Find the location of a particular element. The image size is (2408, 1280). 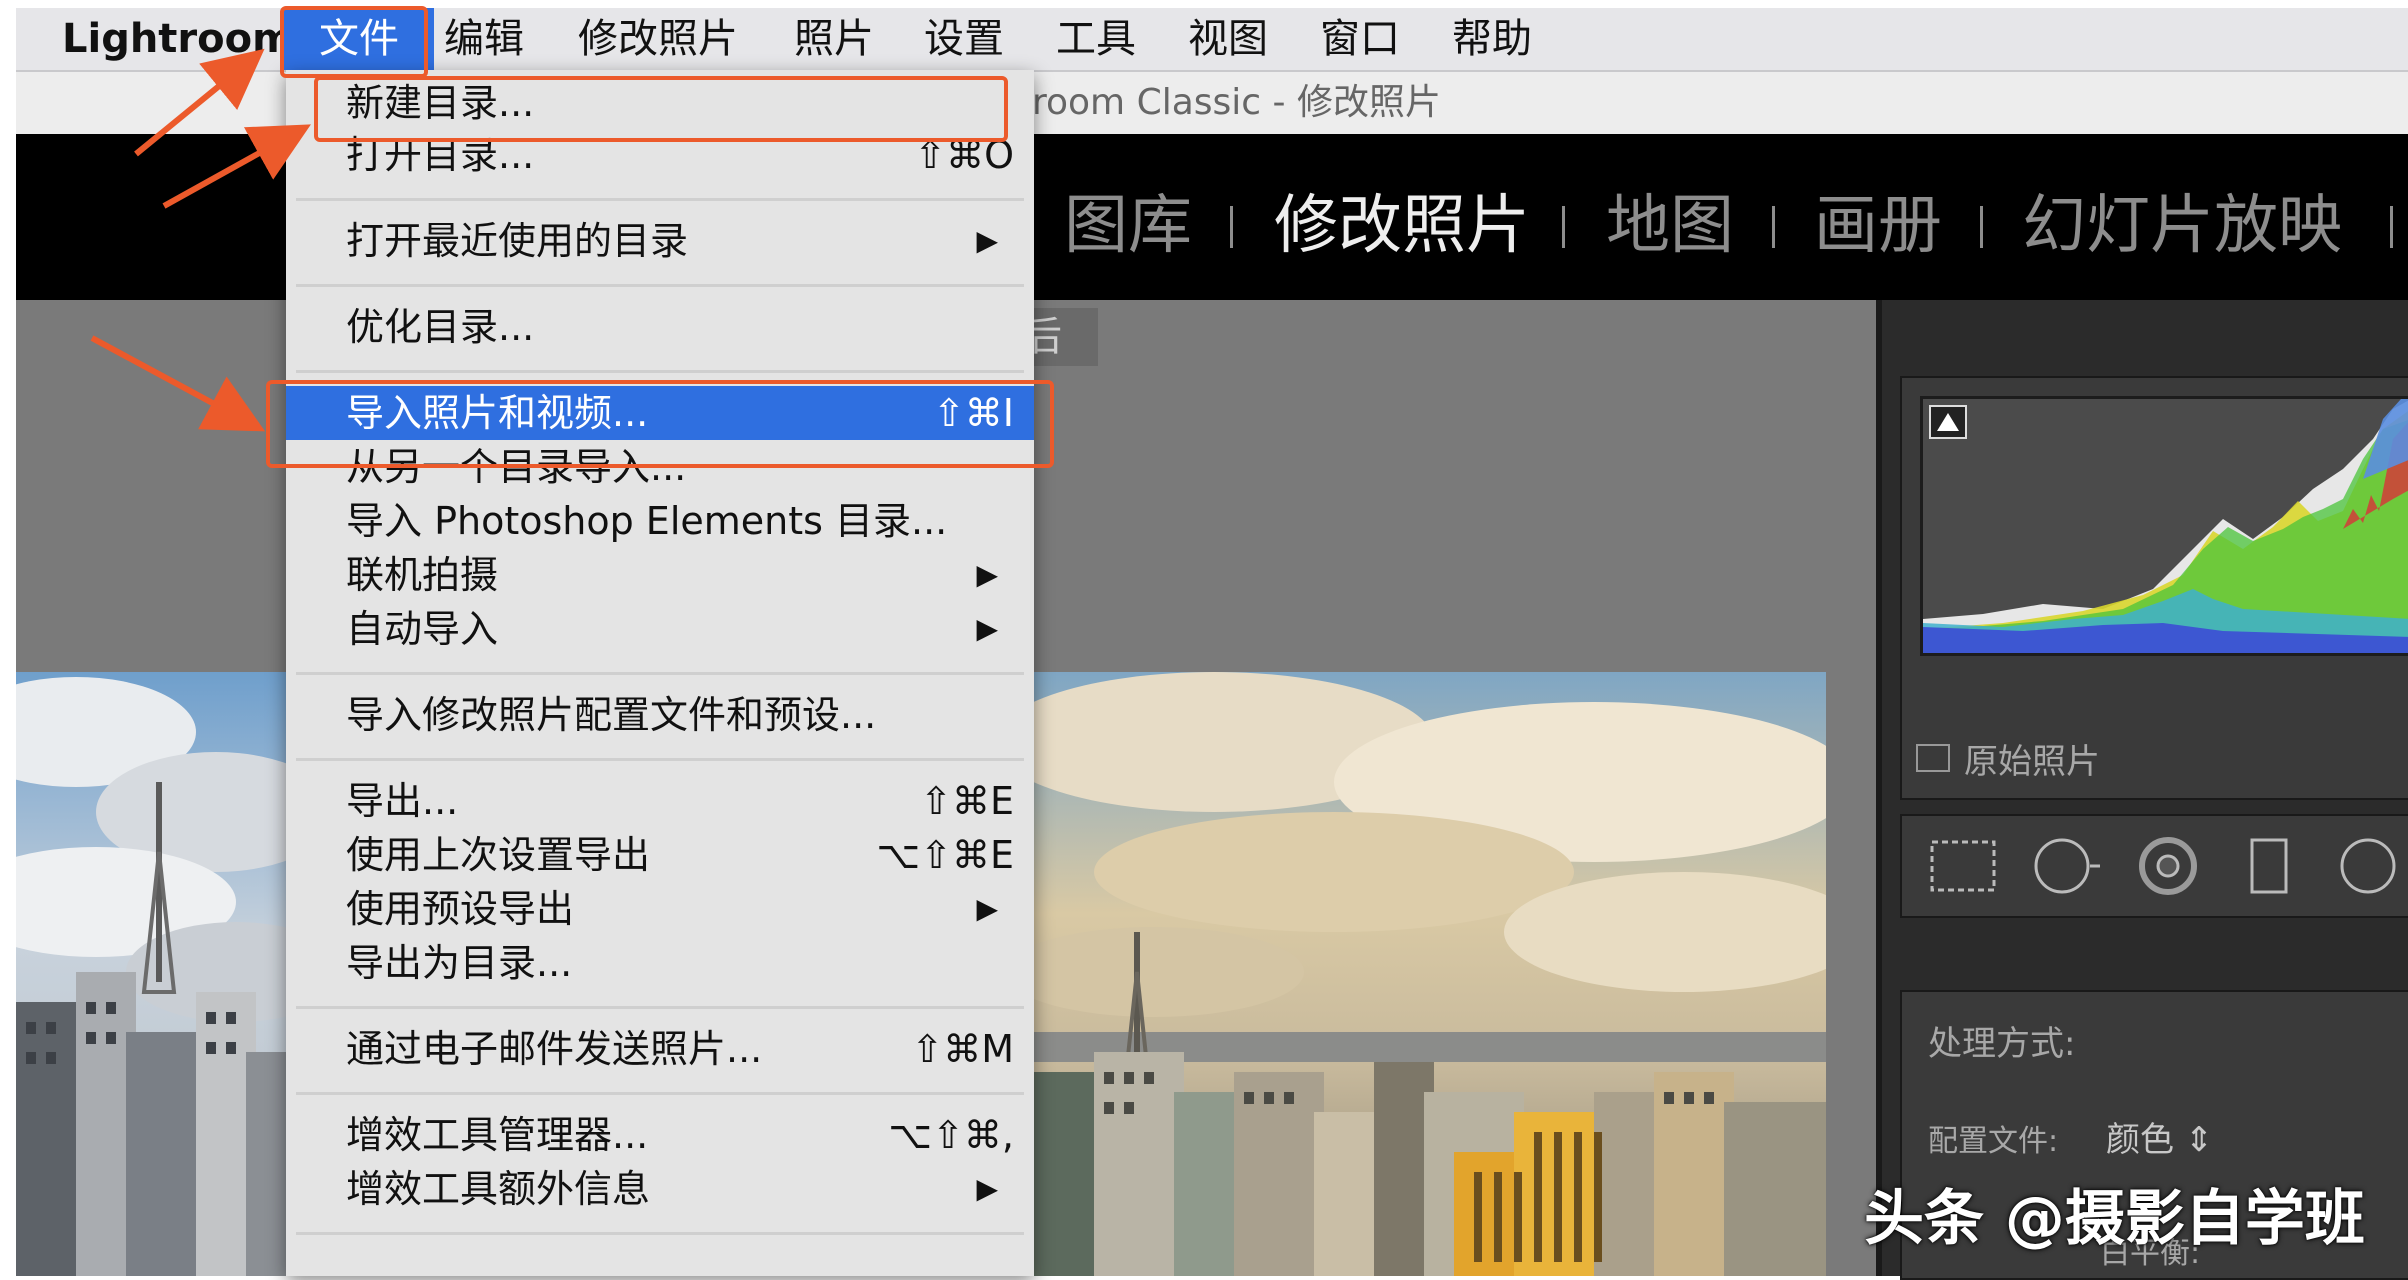

annotation-arrows is located at coordinates (200, 240).